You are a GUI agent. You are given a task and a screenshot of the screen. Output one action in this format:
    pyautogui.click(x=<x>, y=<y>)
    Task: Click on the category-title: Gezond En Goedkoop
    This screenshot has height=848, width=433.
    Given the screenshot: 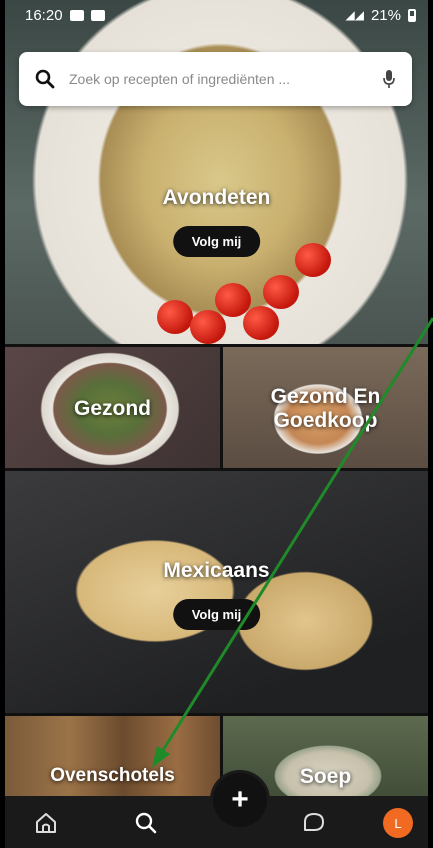 What is the action you would take?
    pyautogui.click(x=325, y=409)
    